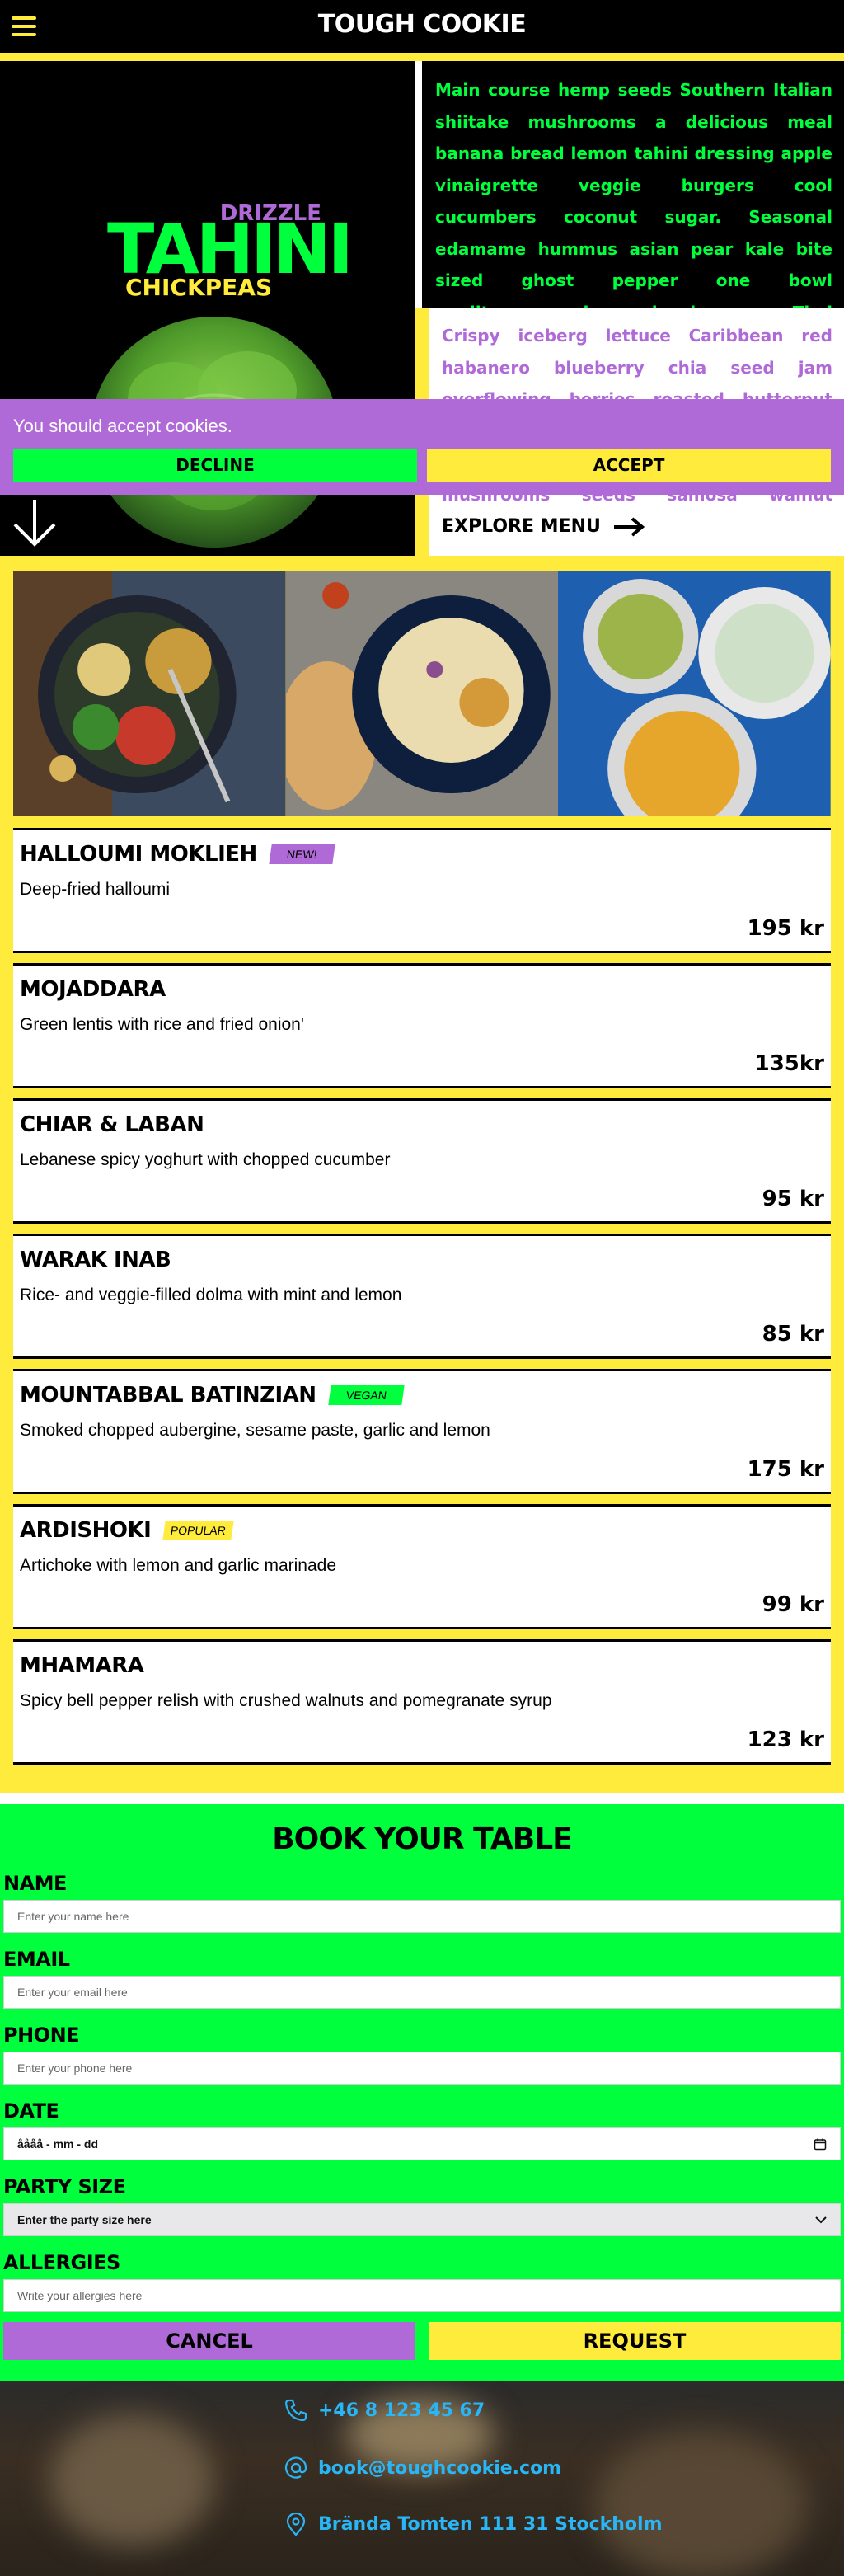 The width and height of the screenshot is (844, 2576). Describe the element at coordinates (209, 2341) in the screenshot. I see `cancel-button: CANCEL` at that location.